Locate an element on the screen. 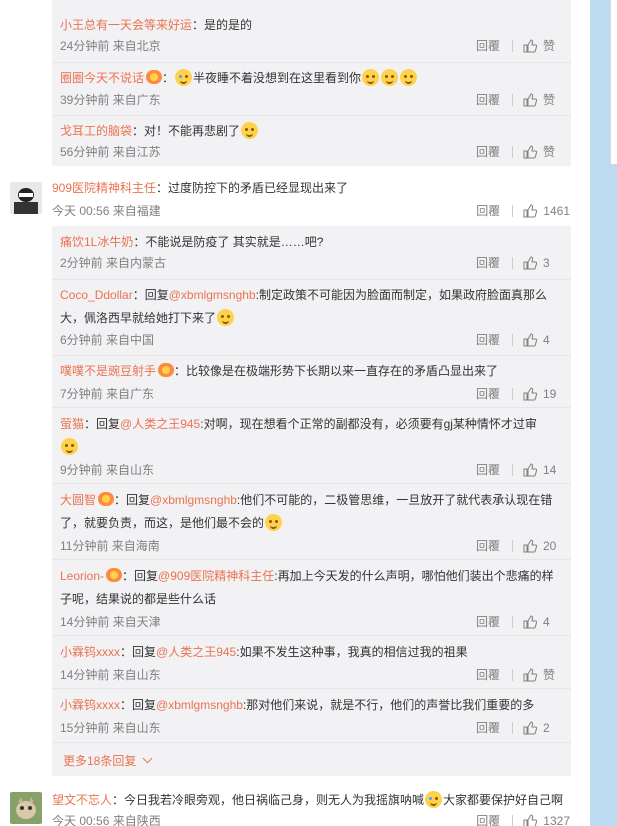 This screenshot has height=826, width=617. comment-meta: 15分钟前 来自山东 is located at coordinates (110, 728).